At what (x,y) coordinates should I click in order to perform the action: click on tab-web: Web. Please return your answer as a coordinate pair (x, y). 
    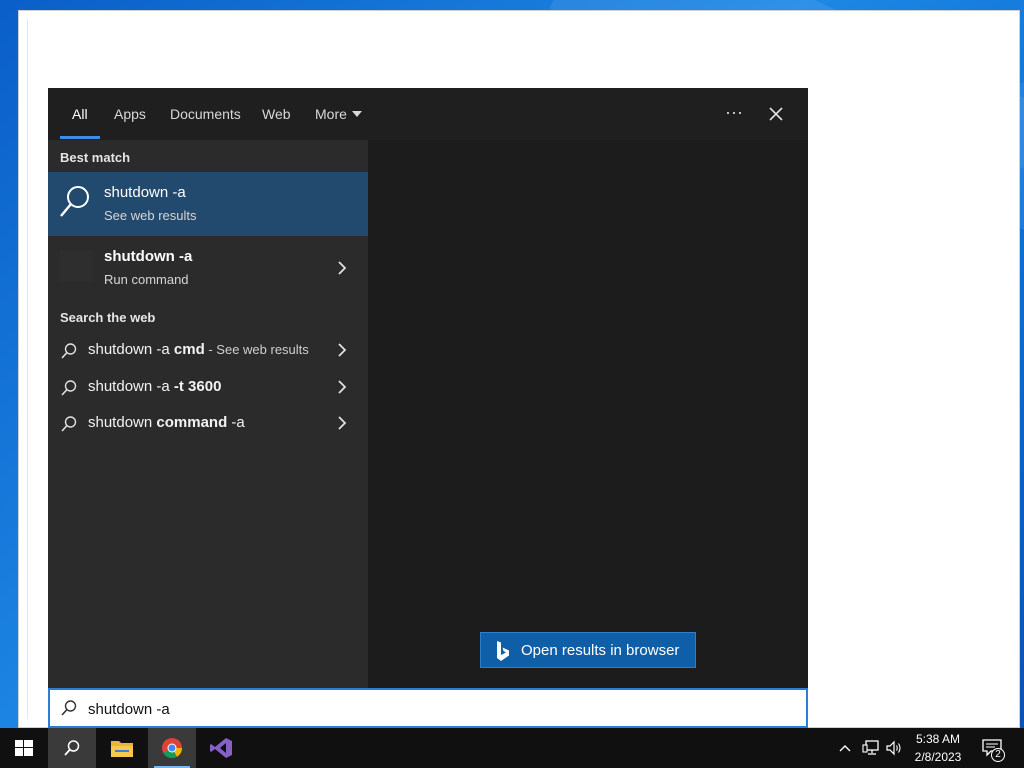
    Looking at the image, I should click on (276, 114).